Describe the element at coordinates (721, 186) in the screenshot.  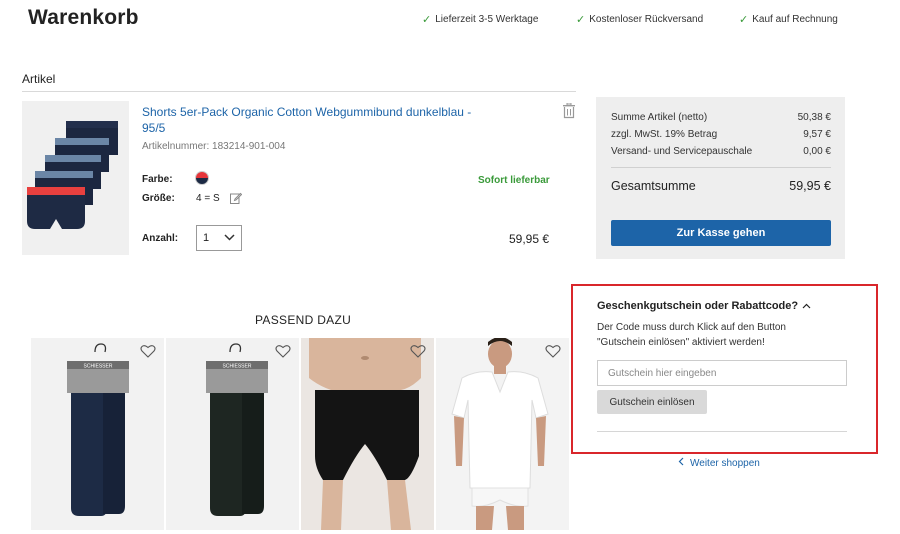
I see `summary-total: Gesamtsumme 59,95 €` at that location.